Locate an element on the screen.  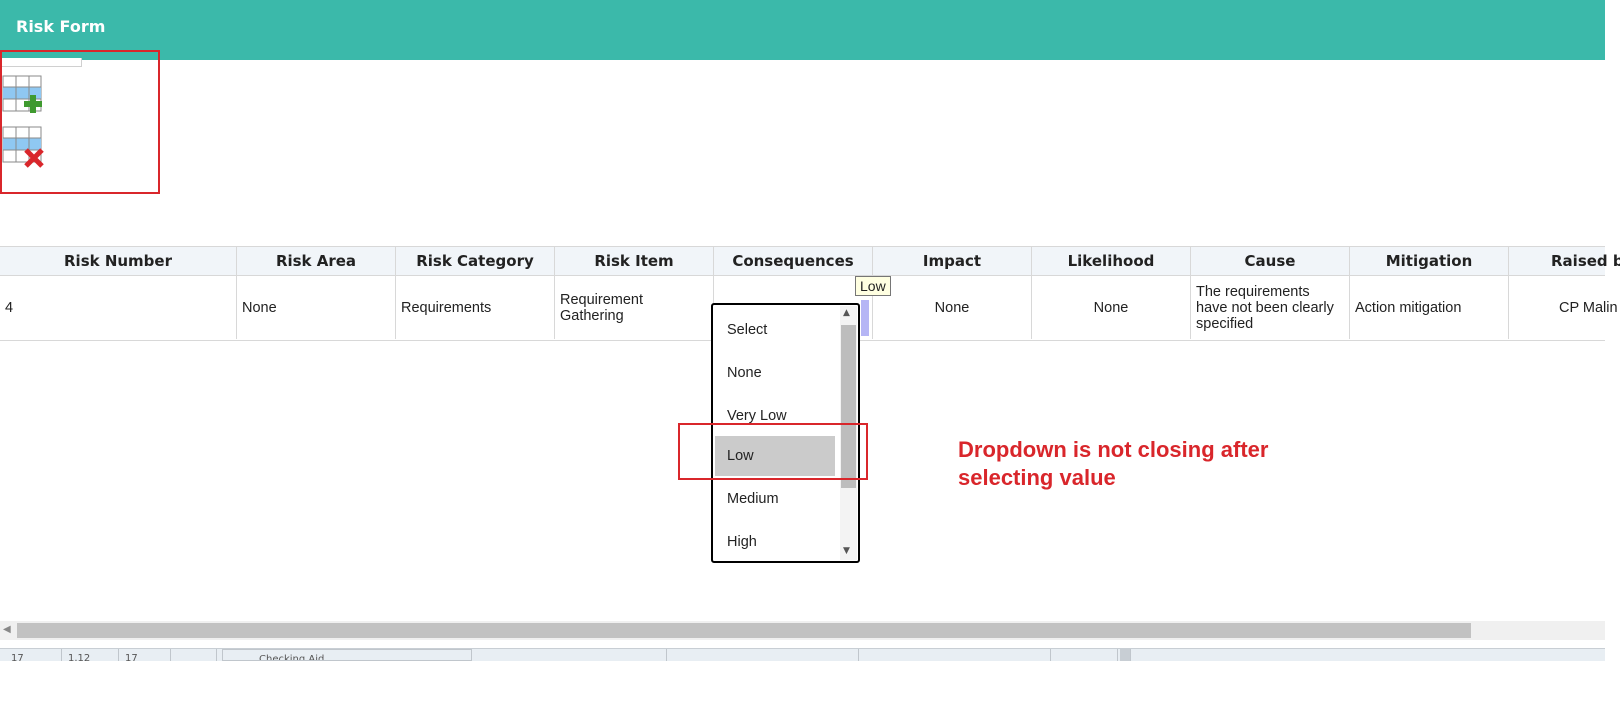
cell-impact: None is located at coordinates (952, 307).